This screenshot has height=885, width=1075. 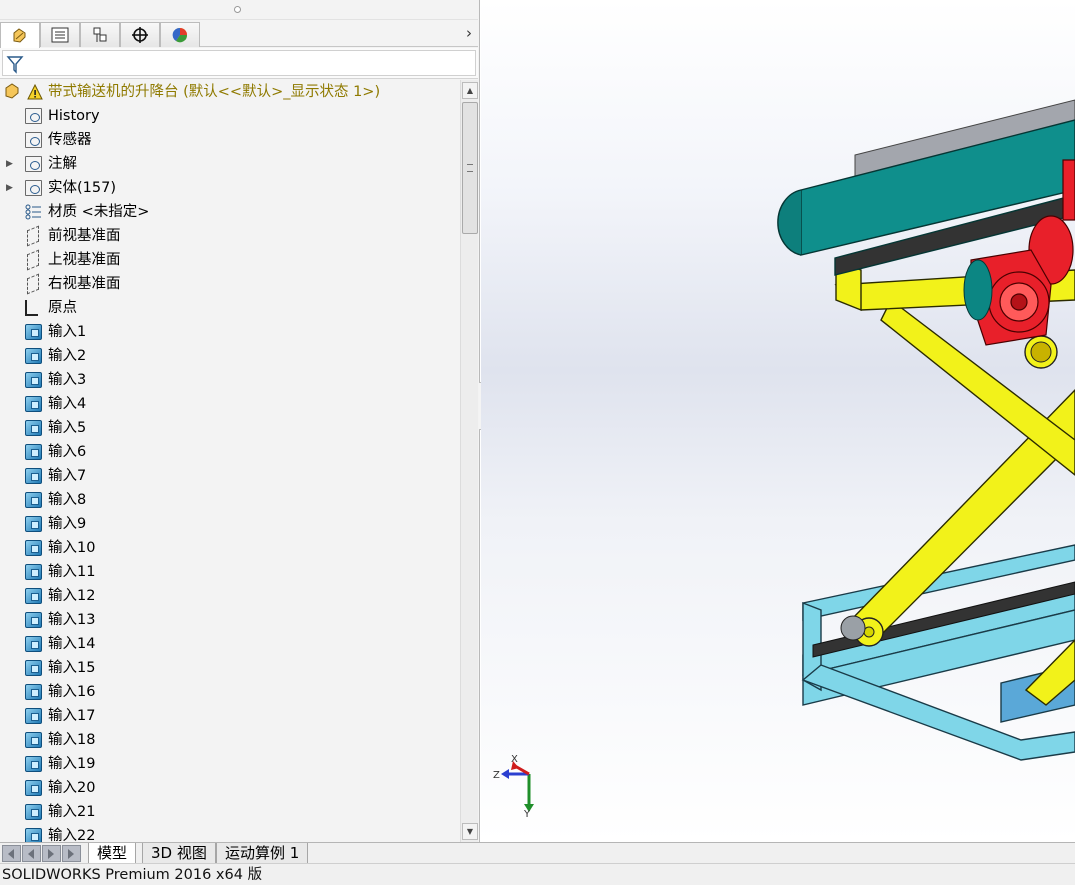 What do you see at coordinates (230, 833) in the screenshot?
I see `tree-item: 输入22` at bounding box center [230, 833].